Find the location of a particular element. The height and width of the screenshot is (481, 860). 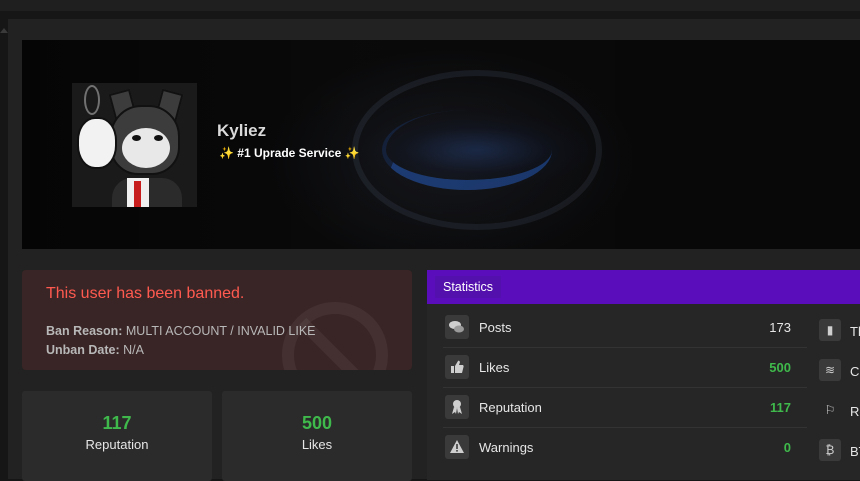

stat-row-reputation: Reputation 117 is located at coordinates (625, 408).